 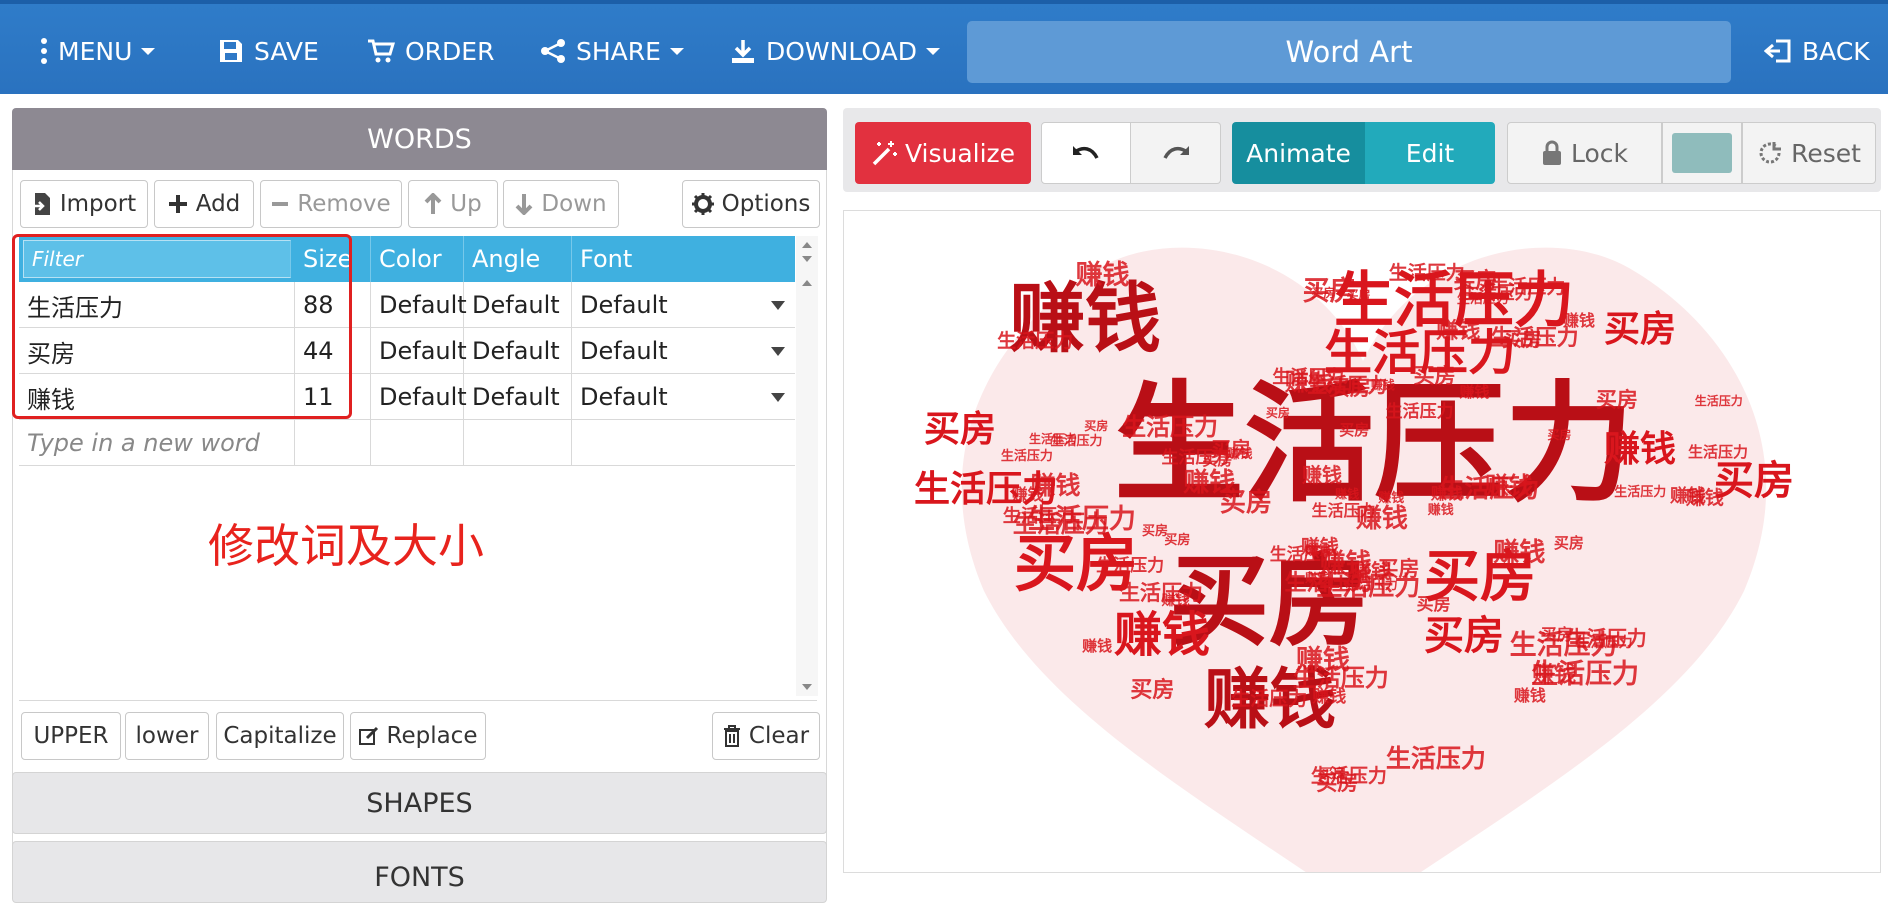 I want to click on lock-label: Lock, so click(x=1599, y=153).